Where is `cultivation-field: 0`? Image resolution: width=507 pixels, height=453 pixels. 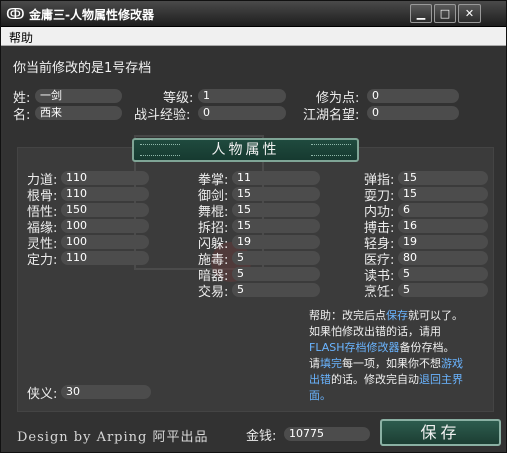
cultivation-field: 0 is located at coordinates (413, 96).